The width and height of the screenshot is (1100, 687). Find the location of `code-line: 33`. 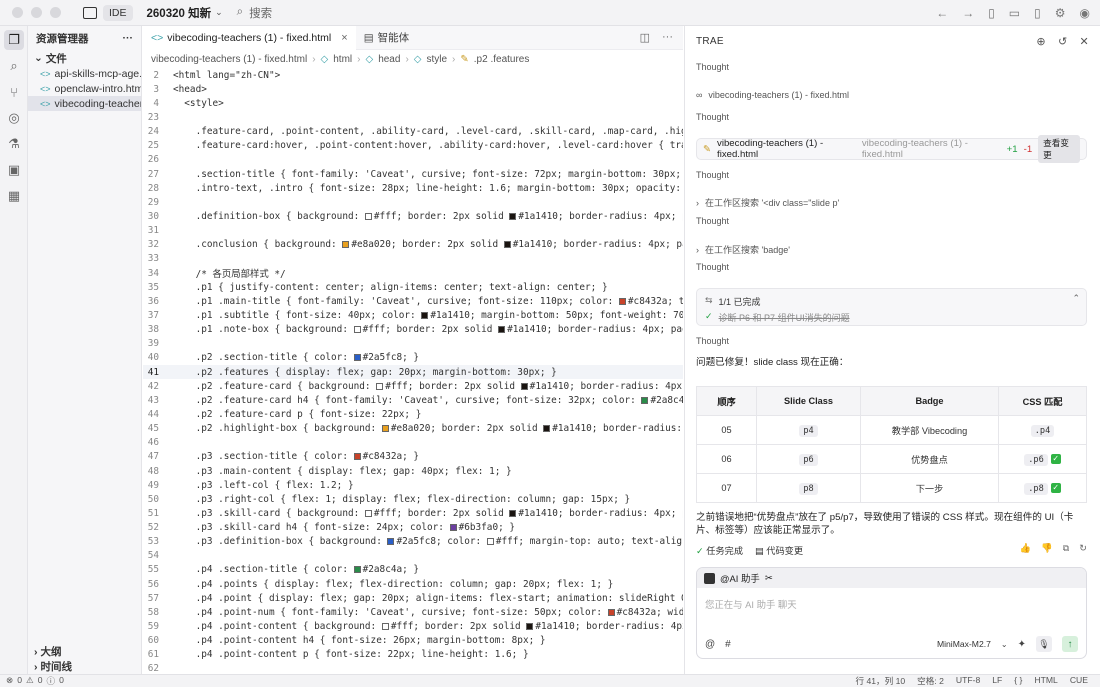

code-line: 33 is located at coordinates (413, 259).